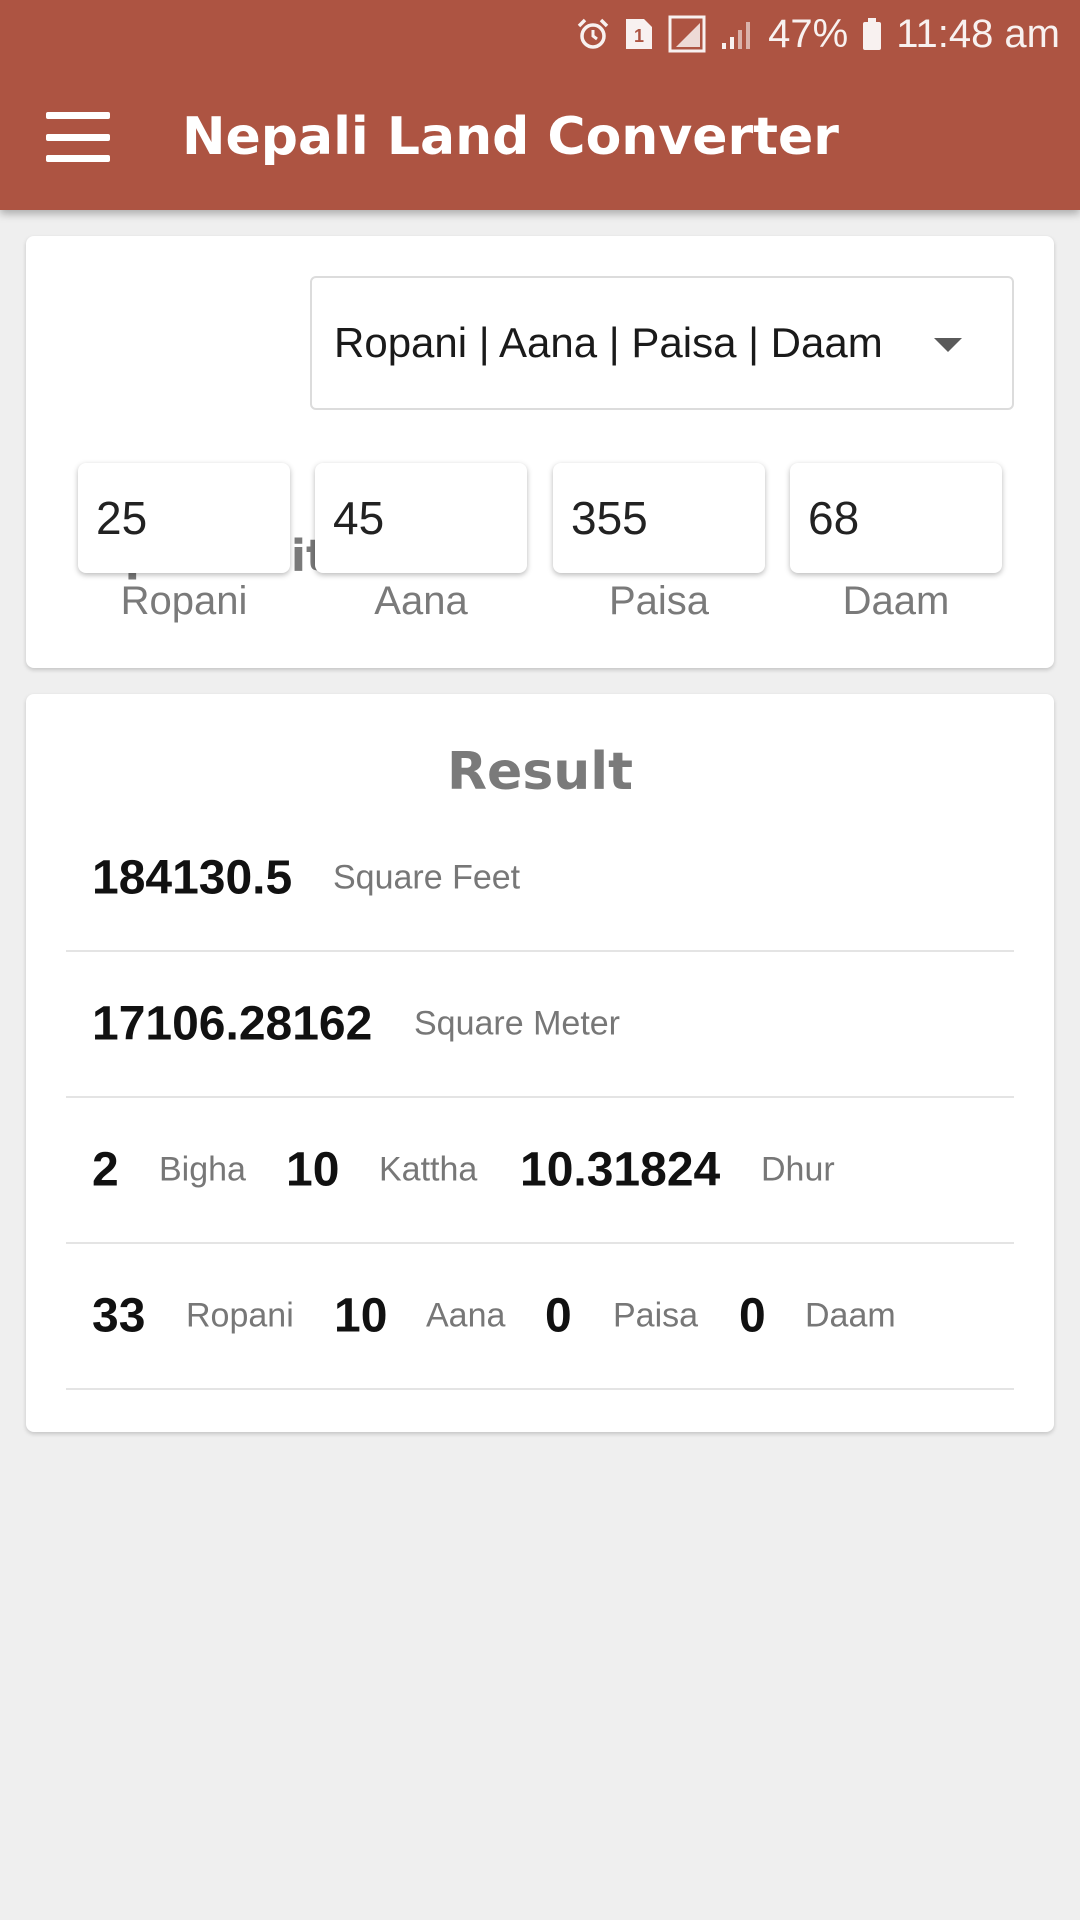  Describe the element at coordinates (896, 518) in the screenshot. I see `daam-input: 68` at that location.